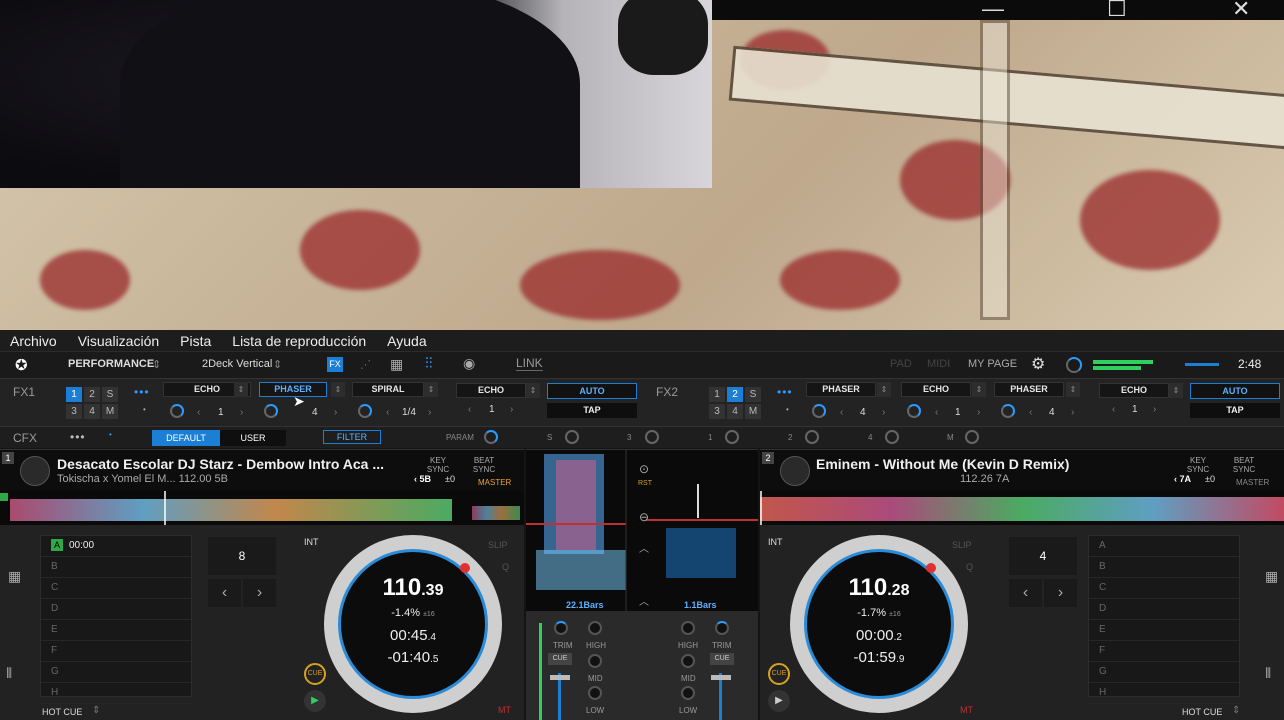 The height and width of the screenshot is (720, 1284). I want to click on deck2-cue-button: CUE, so click(779, 674).